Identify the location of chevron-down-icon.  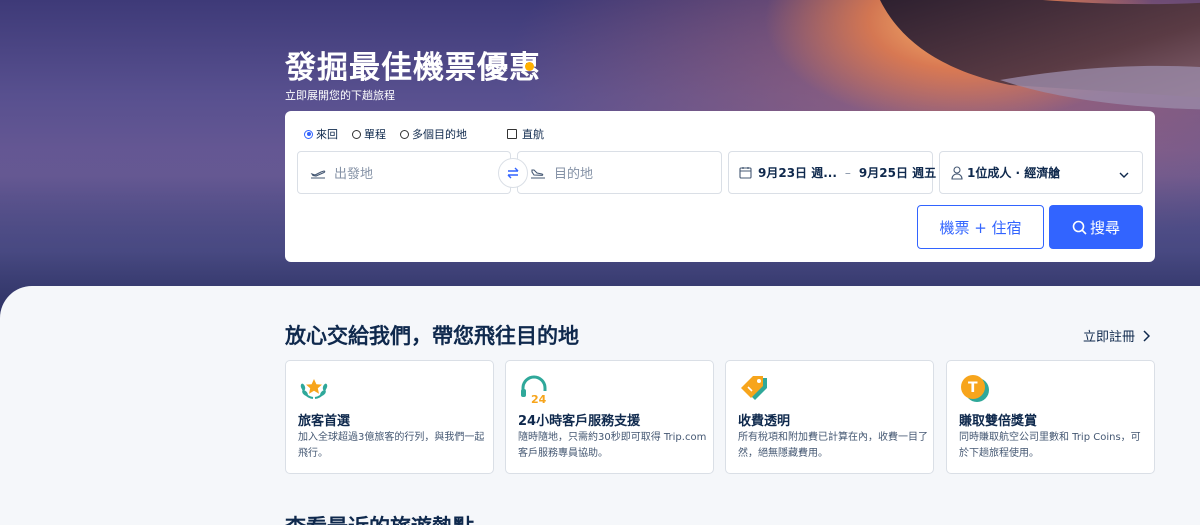
(1124, 175).